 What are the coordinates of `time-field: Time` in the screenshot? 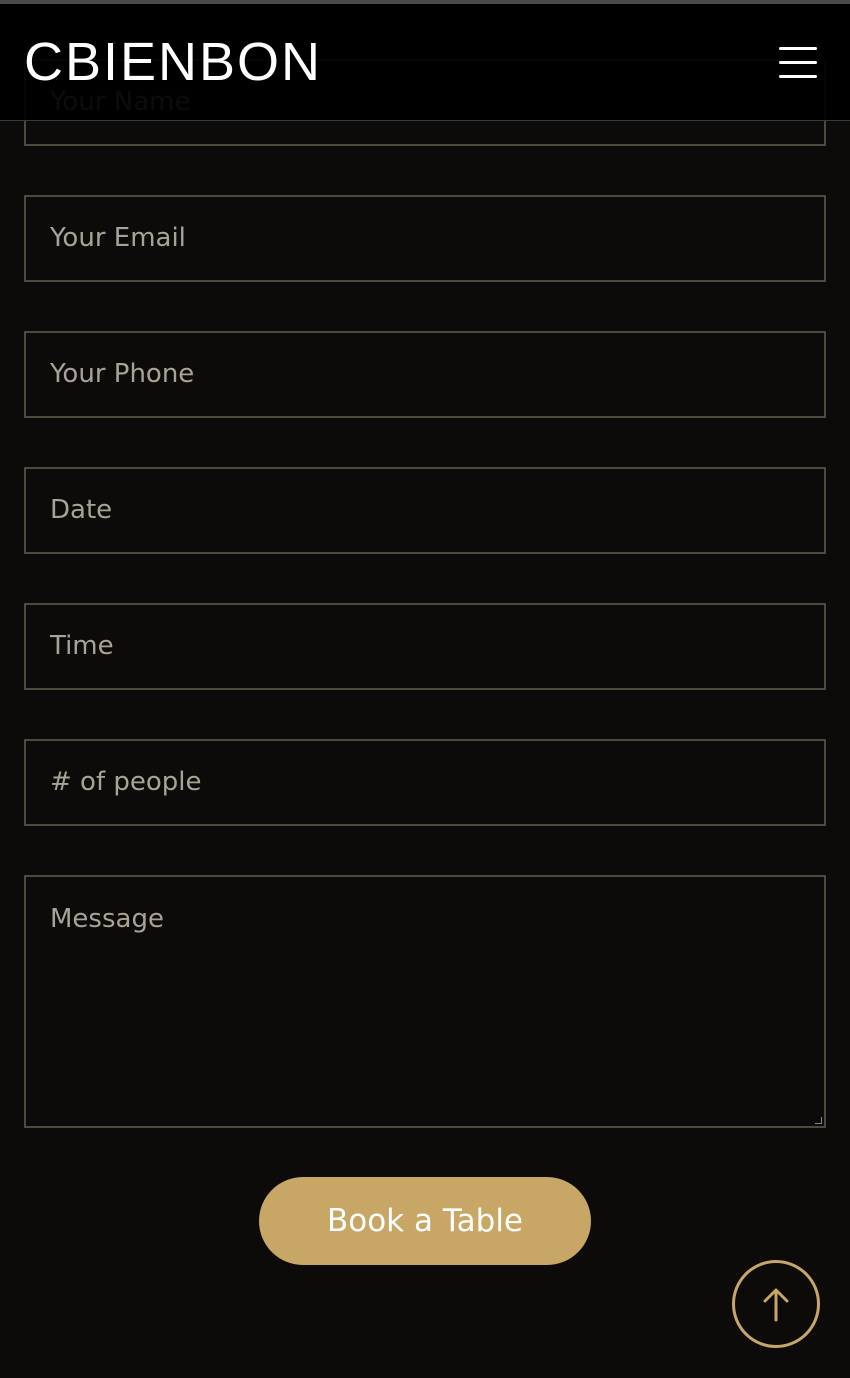 It's located at (425, 646).